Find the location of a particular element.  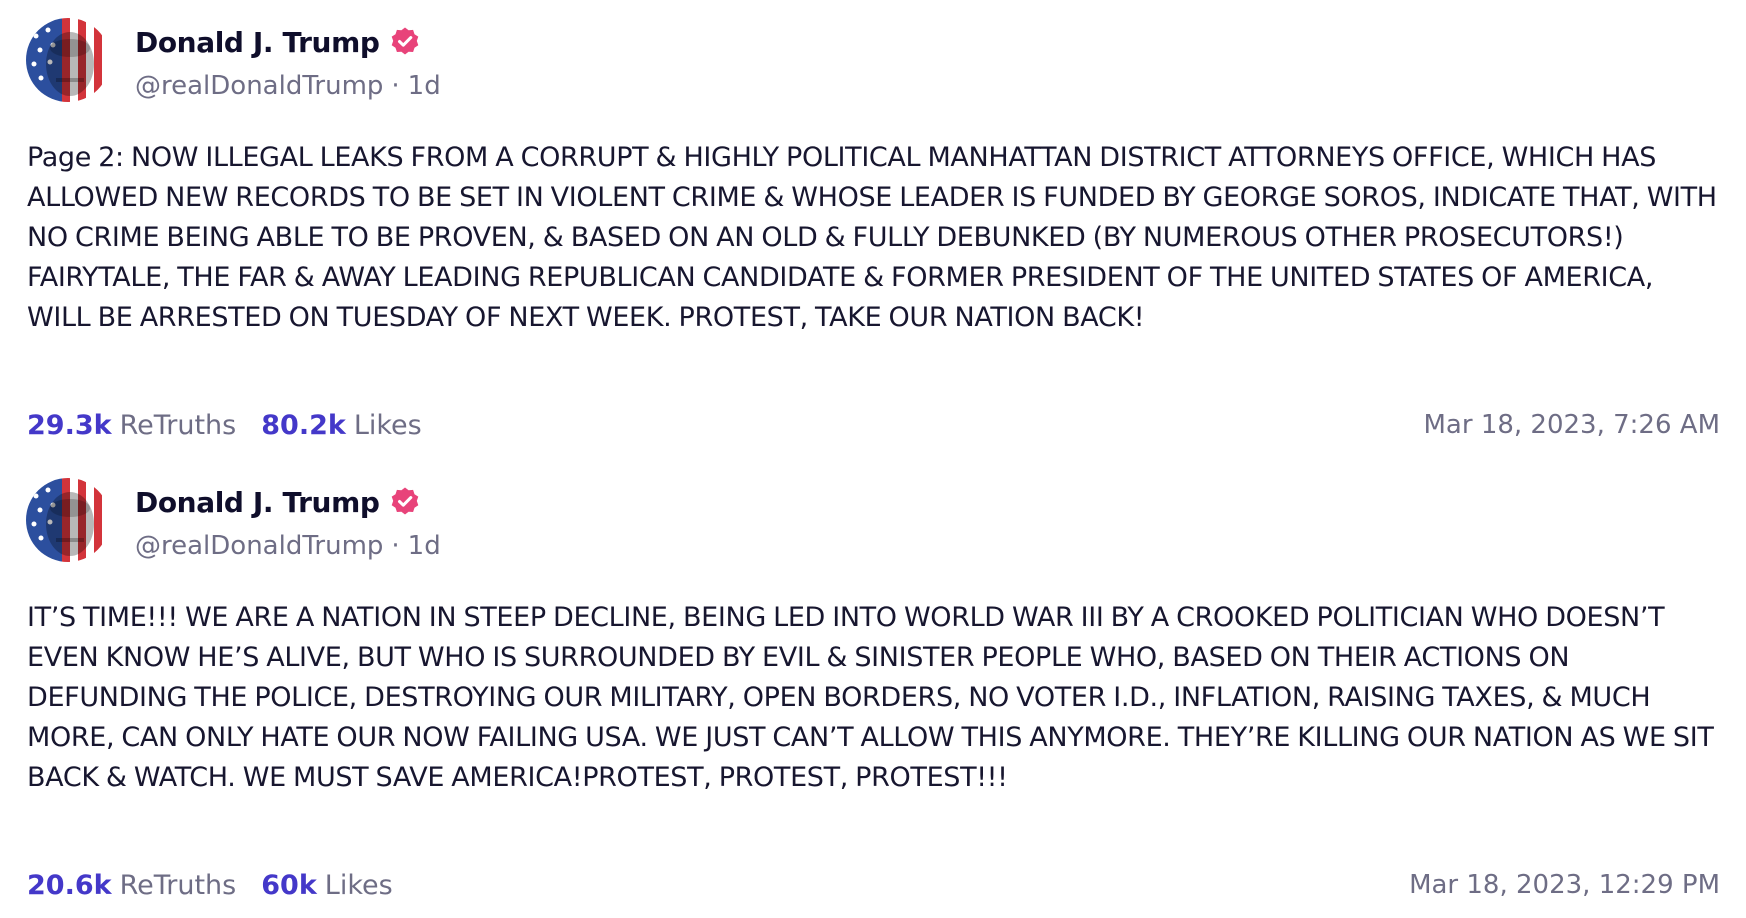

likes-count: 60k is located at coordinates (289, 885).